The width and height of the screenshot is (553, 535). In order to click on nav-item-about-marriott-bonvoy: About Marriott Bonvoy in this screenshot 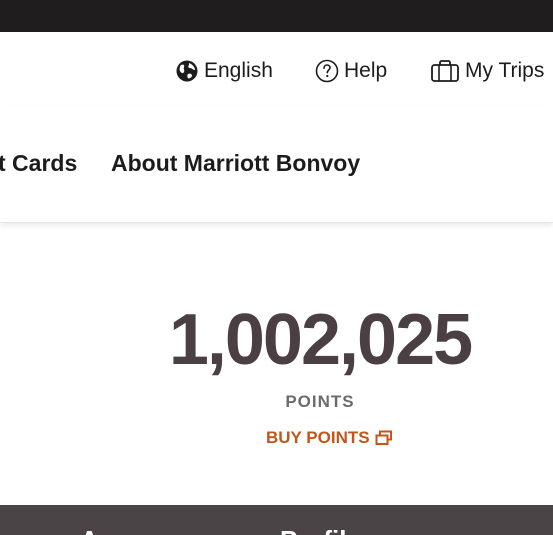, I will do `click(235, 163)`.